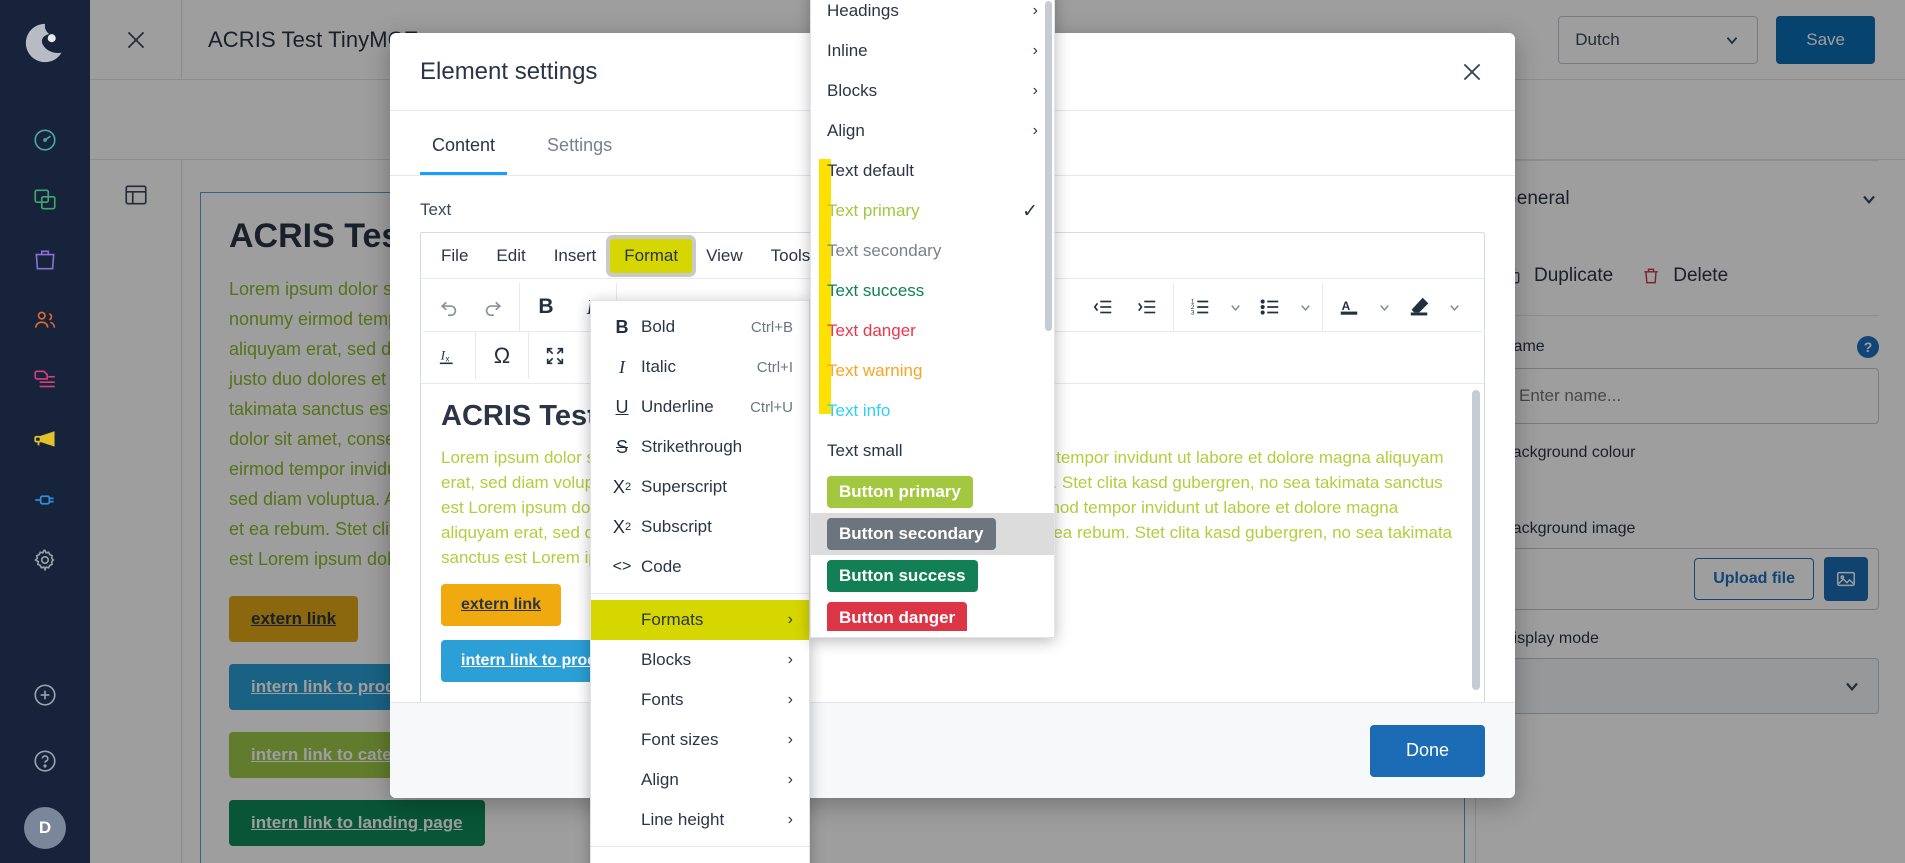 This screenshot has height=863, width=1905. What do you see at coordinates (724, 256) in the screenshot?
I see `menu-view: View` at bounding box center [724, 256].